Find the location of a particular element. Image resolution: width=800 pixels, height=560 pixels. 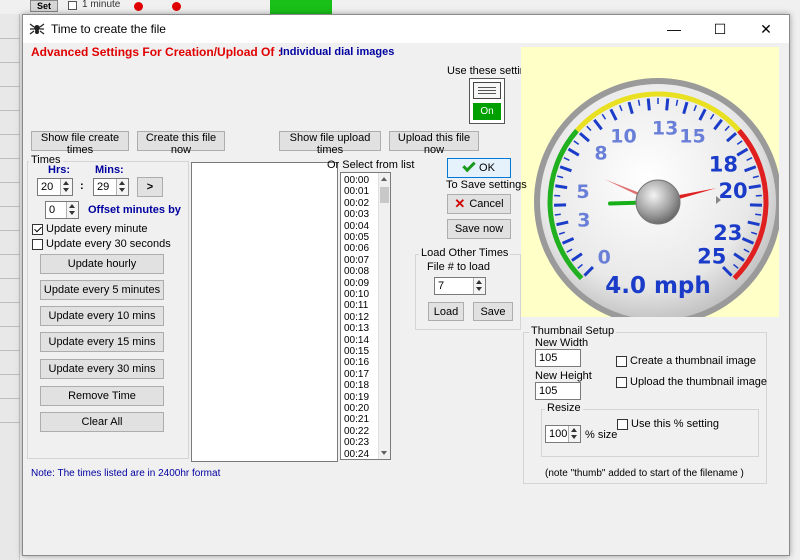

clear-all-button: Clear All is located at coordinates (102, 422).